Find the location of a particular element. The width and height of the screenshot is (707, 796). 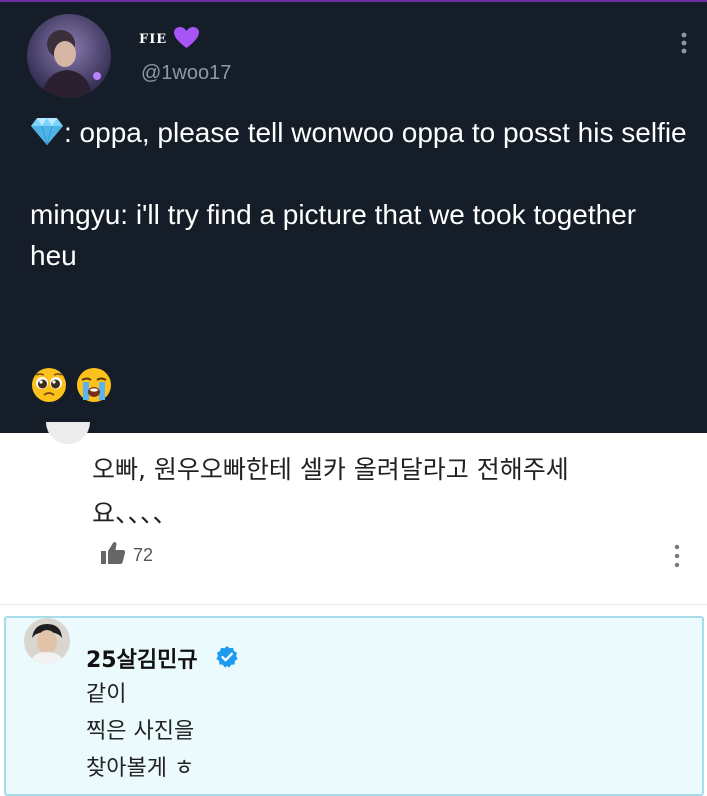

like-count: 72 is located at coordinates (143, 555).